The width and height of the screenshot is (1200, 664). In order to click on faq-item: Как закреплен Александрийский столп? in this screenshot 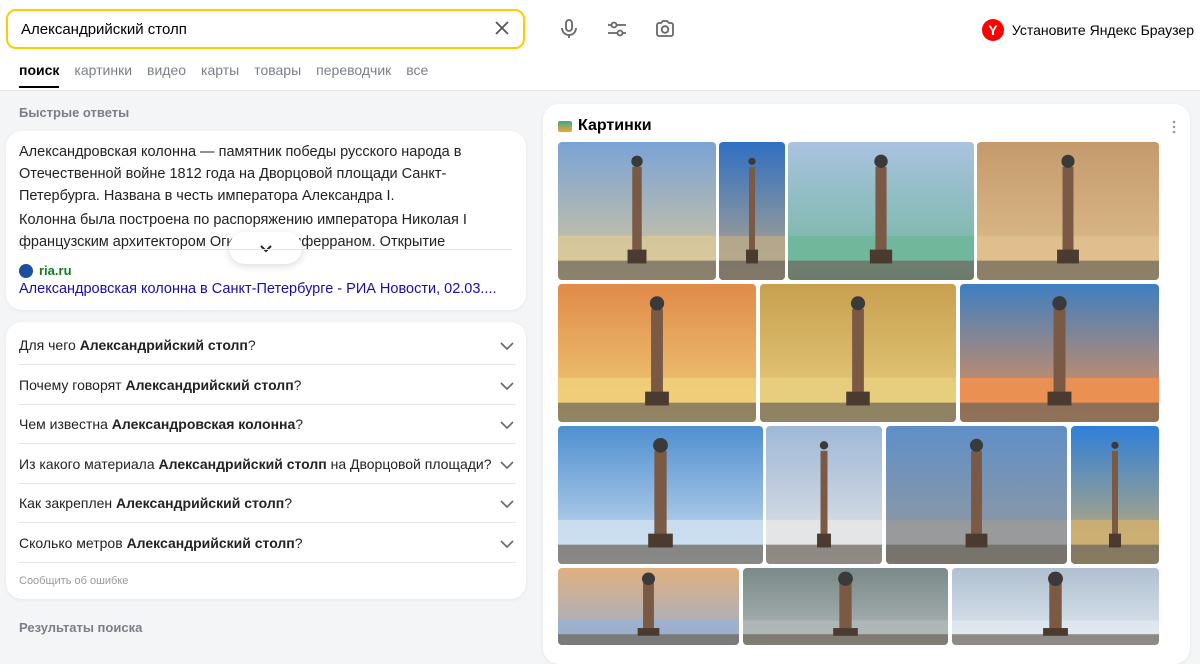, I will do `click(267, 503)`.